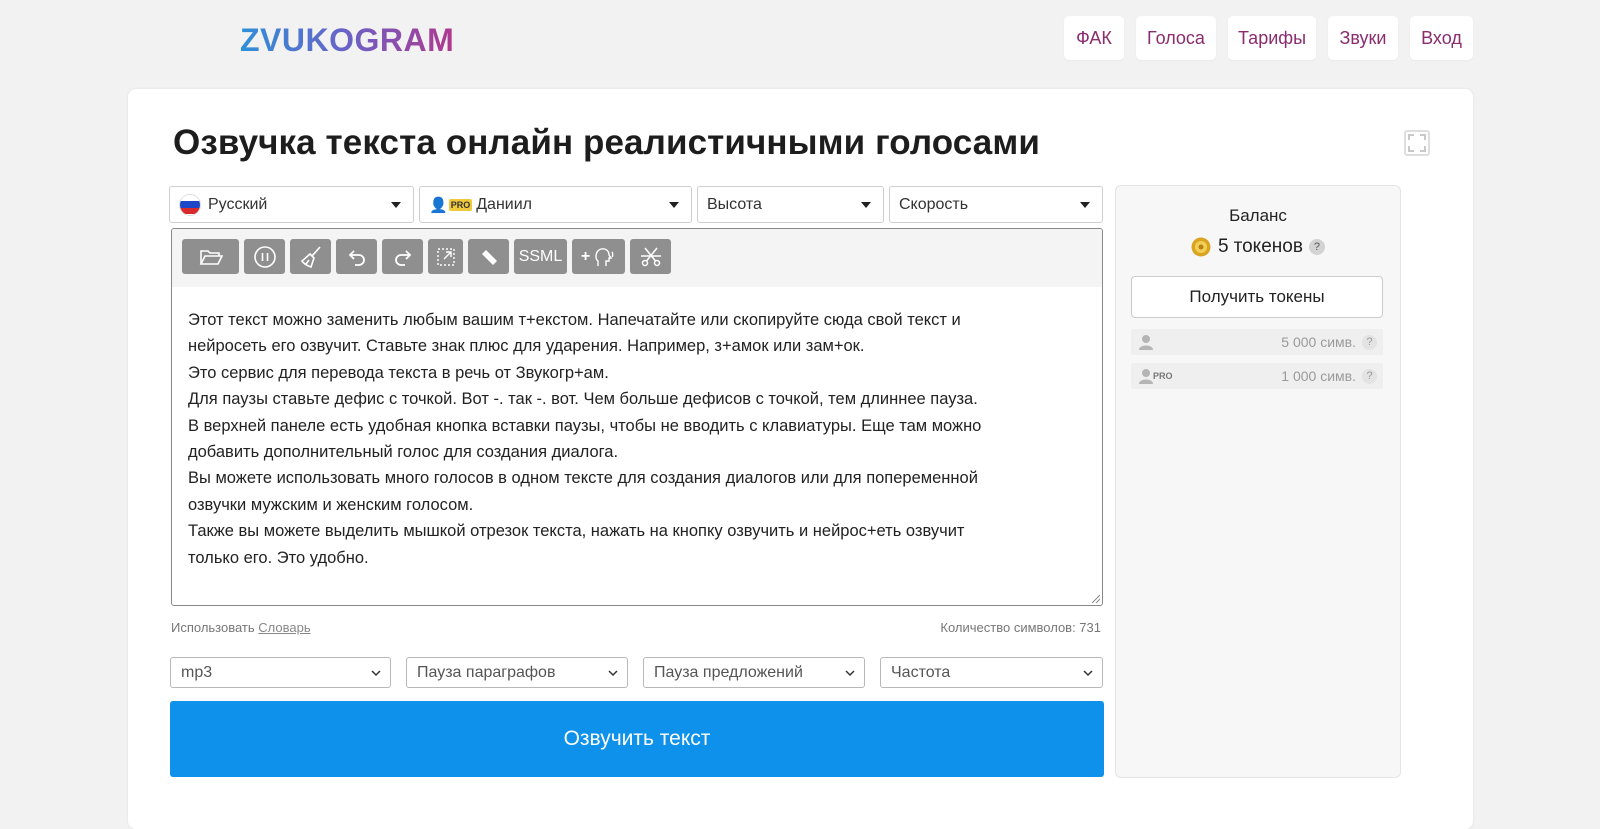 This screenshot has width=1600, height=829. I want to click on pause-icon, so click(264, 256).